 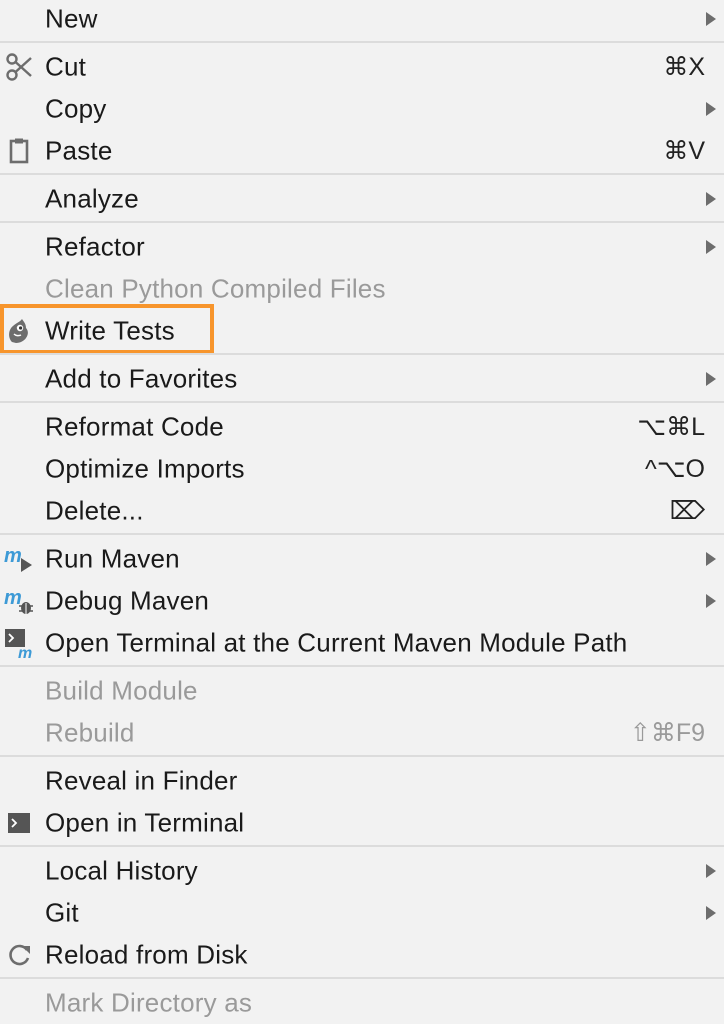 What do you see at coordinates (19, 955) in the screenshot?
I see `reload-icon` at bounding box center [19, 955].